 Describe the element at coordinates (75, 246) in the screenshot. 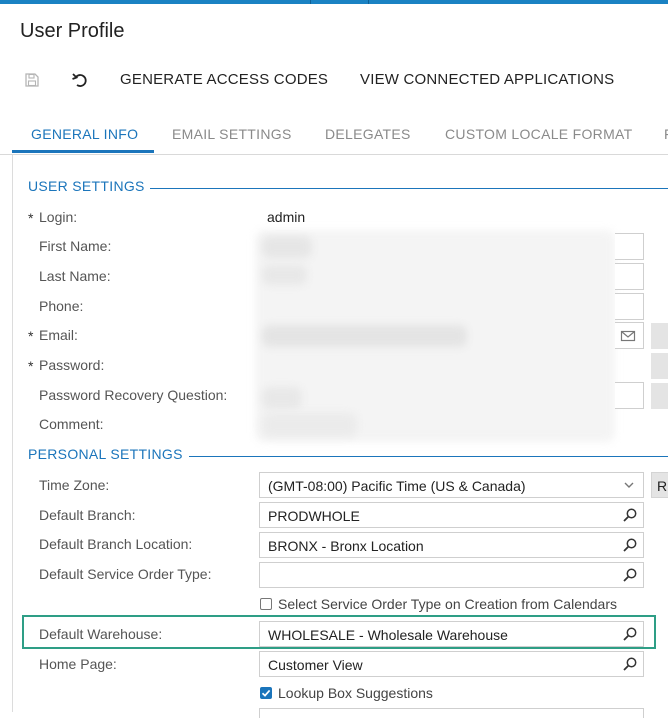

I see `first-name-label: First Name:` at that location.